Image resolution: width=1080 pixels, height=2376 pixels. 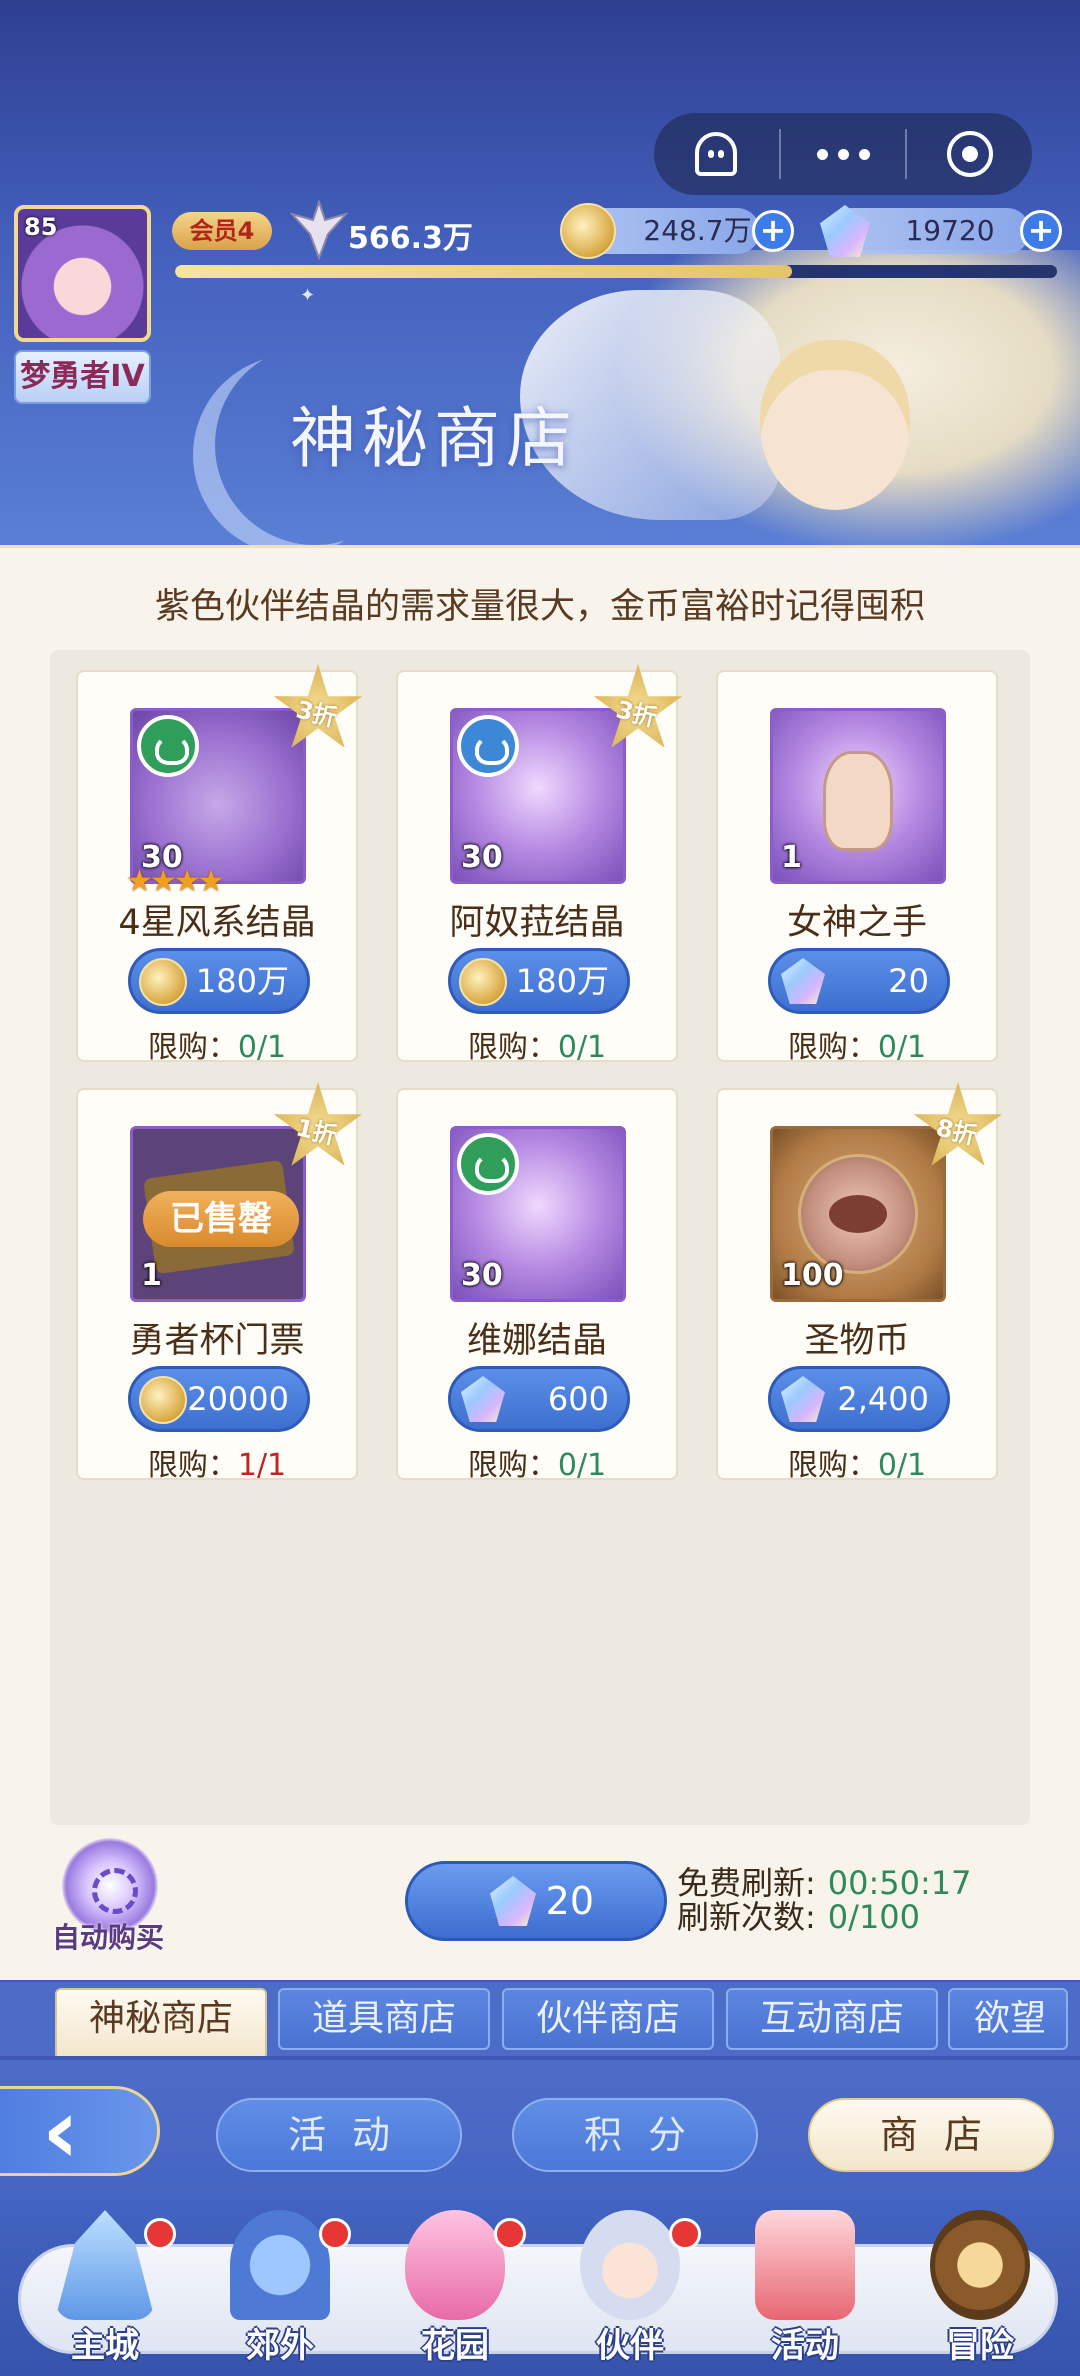 I want to click on close-button, so click(x=969, y=154).